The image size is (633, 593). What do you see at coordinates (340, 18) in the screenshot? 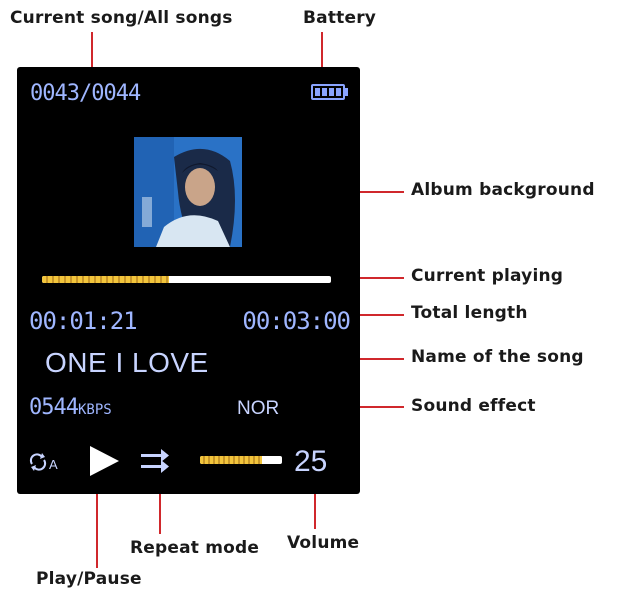
I see `label-battery: Battery` at bounding box center [340, 18].